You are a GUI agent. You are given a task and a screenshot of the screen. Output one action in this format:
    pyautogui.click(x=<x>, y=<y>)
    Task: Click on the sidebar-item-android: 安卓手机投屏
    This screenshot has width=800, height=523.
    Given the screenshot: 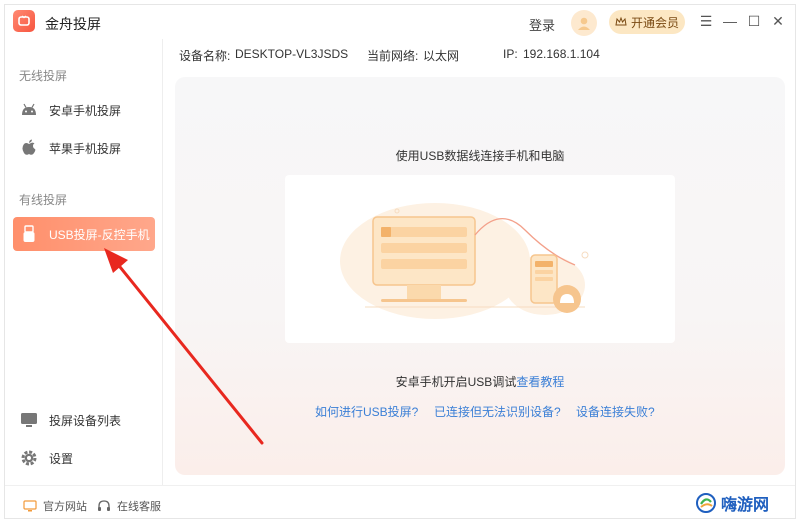 What is the action you would take?
    pyautogui.click(x=84, y=110)
    